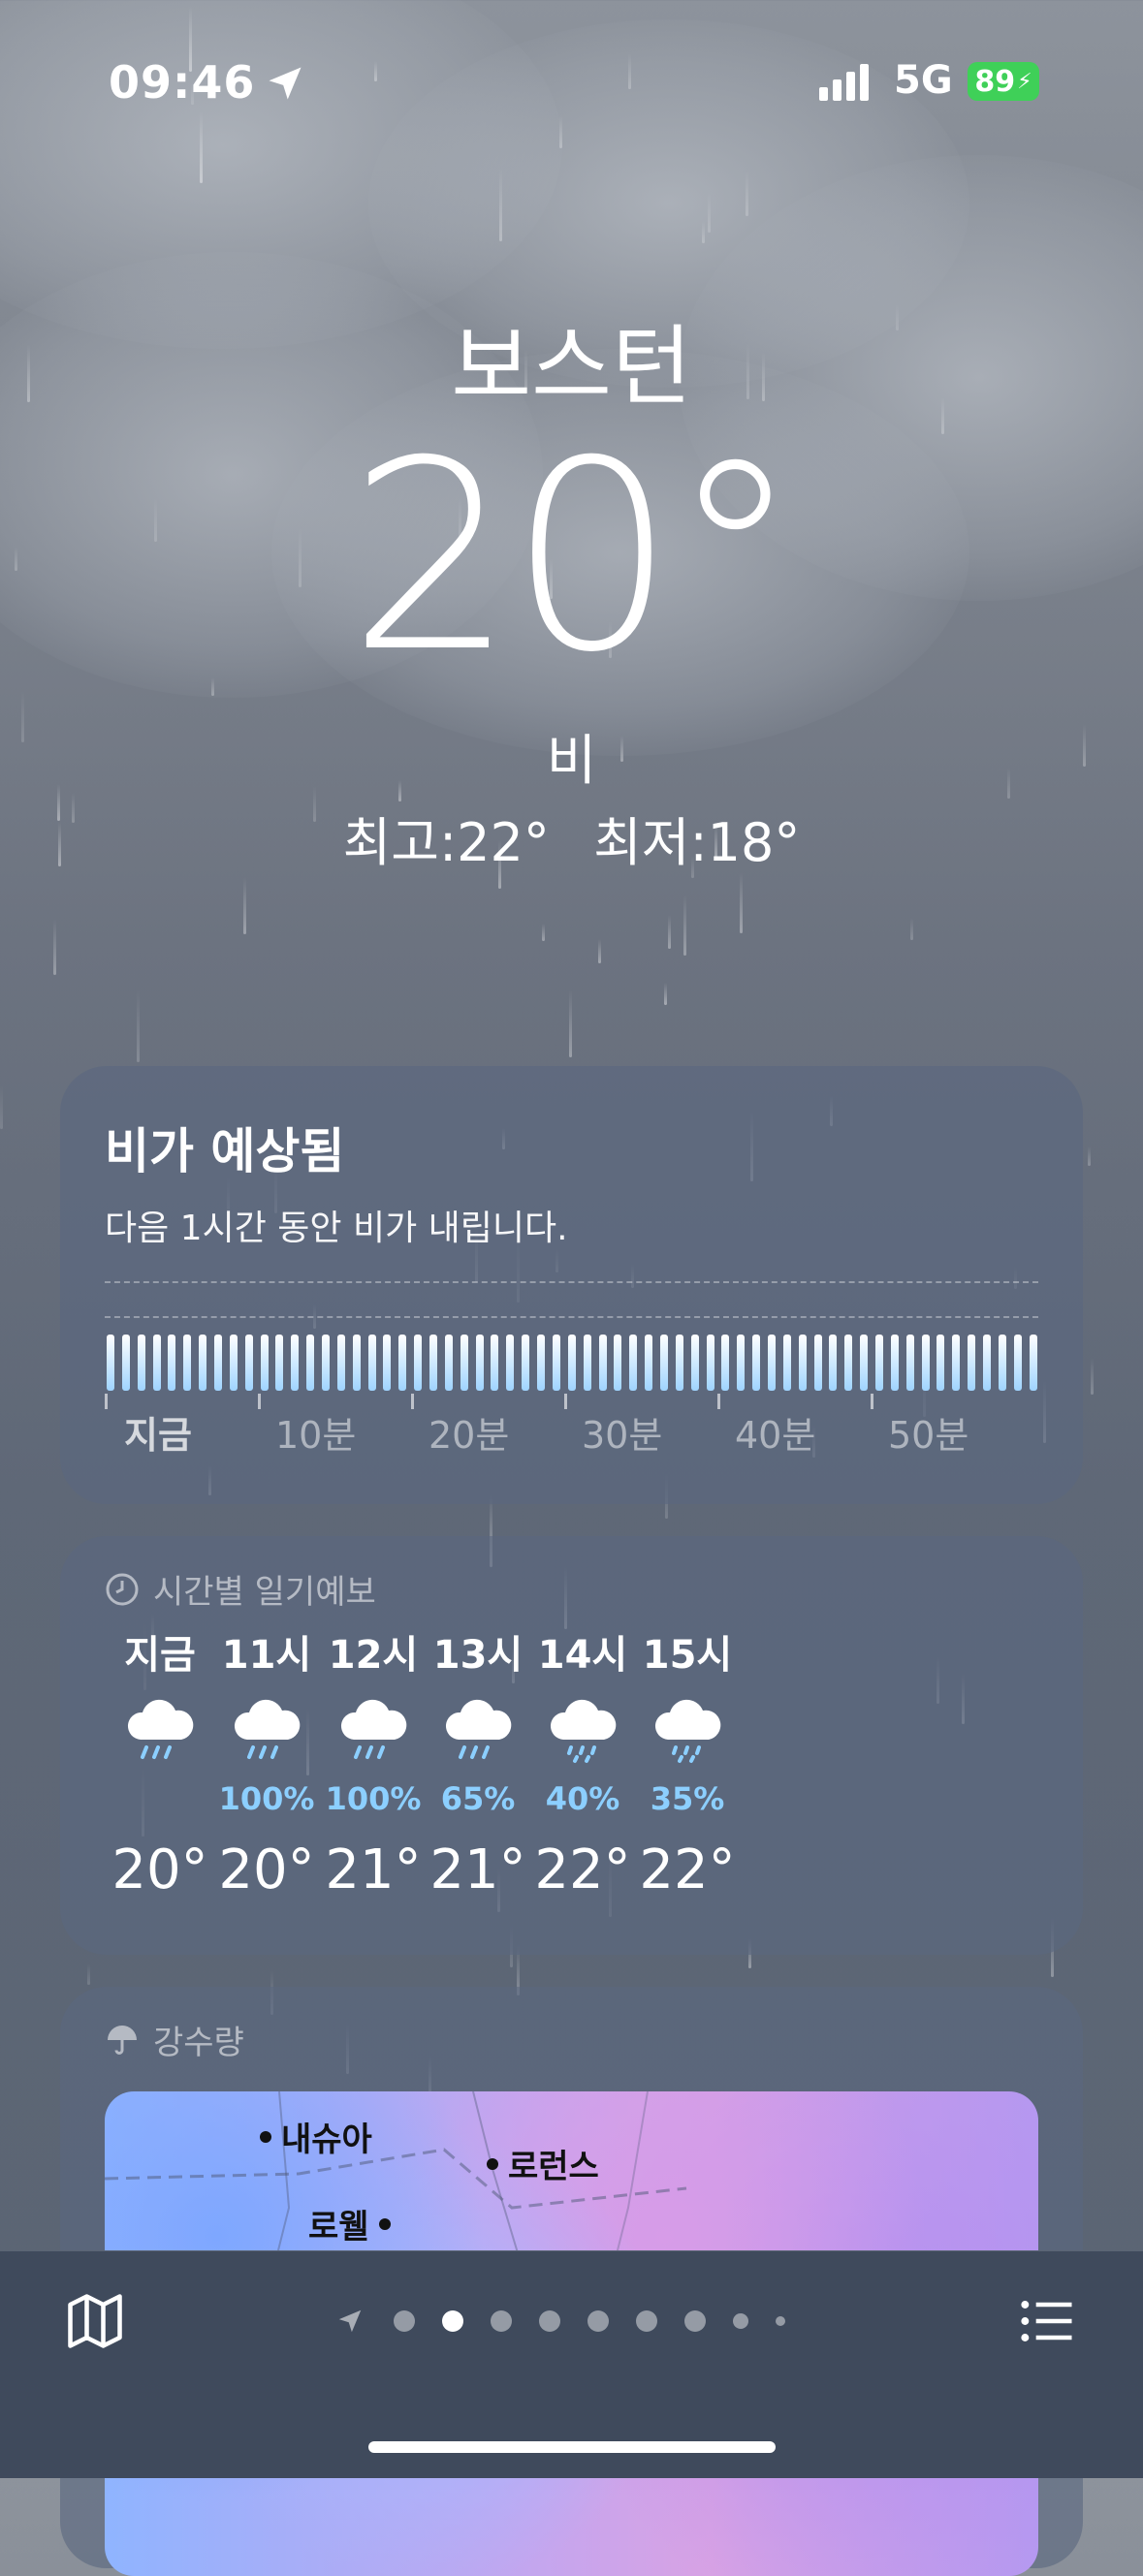  Describe the element at coordinates (285, 83) in the screenshot. I see `location-arrow-icon` at that location.